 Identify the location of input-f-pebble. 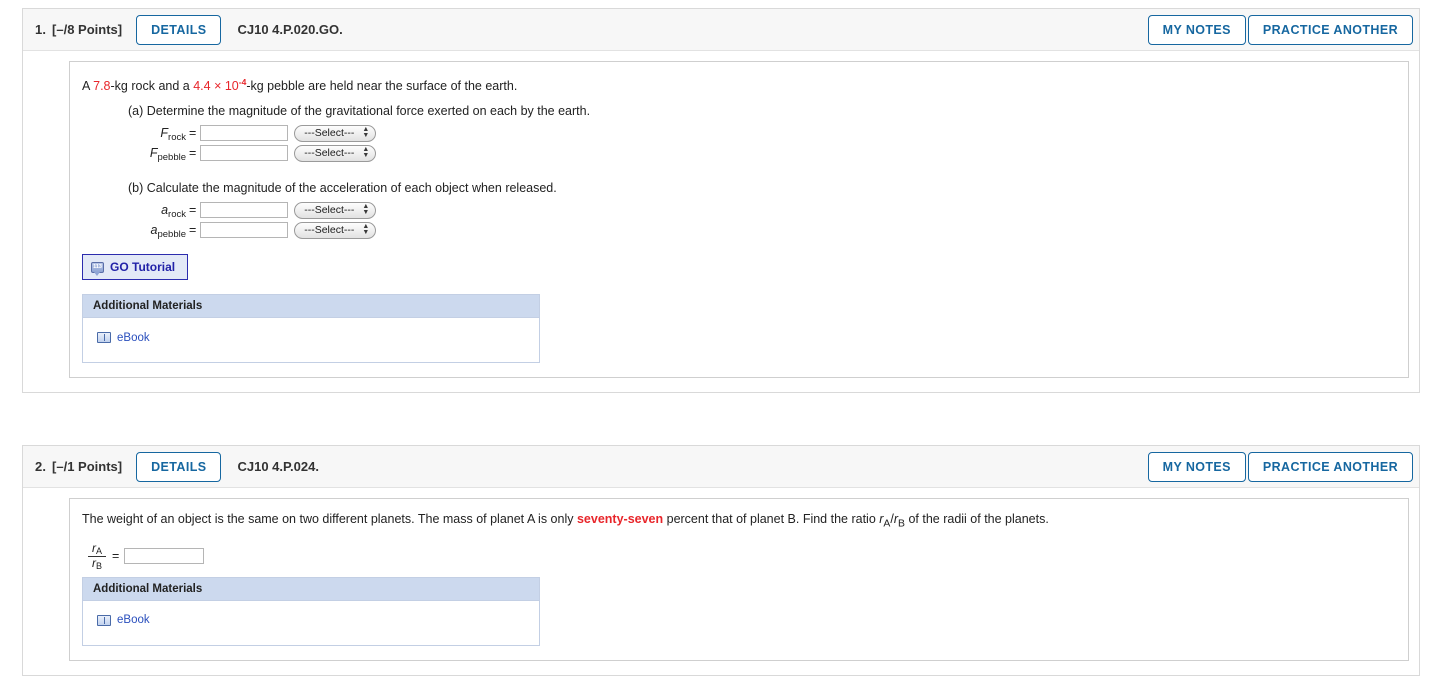
(244, 152).